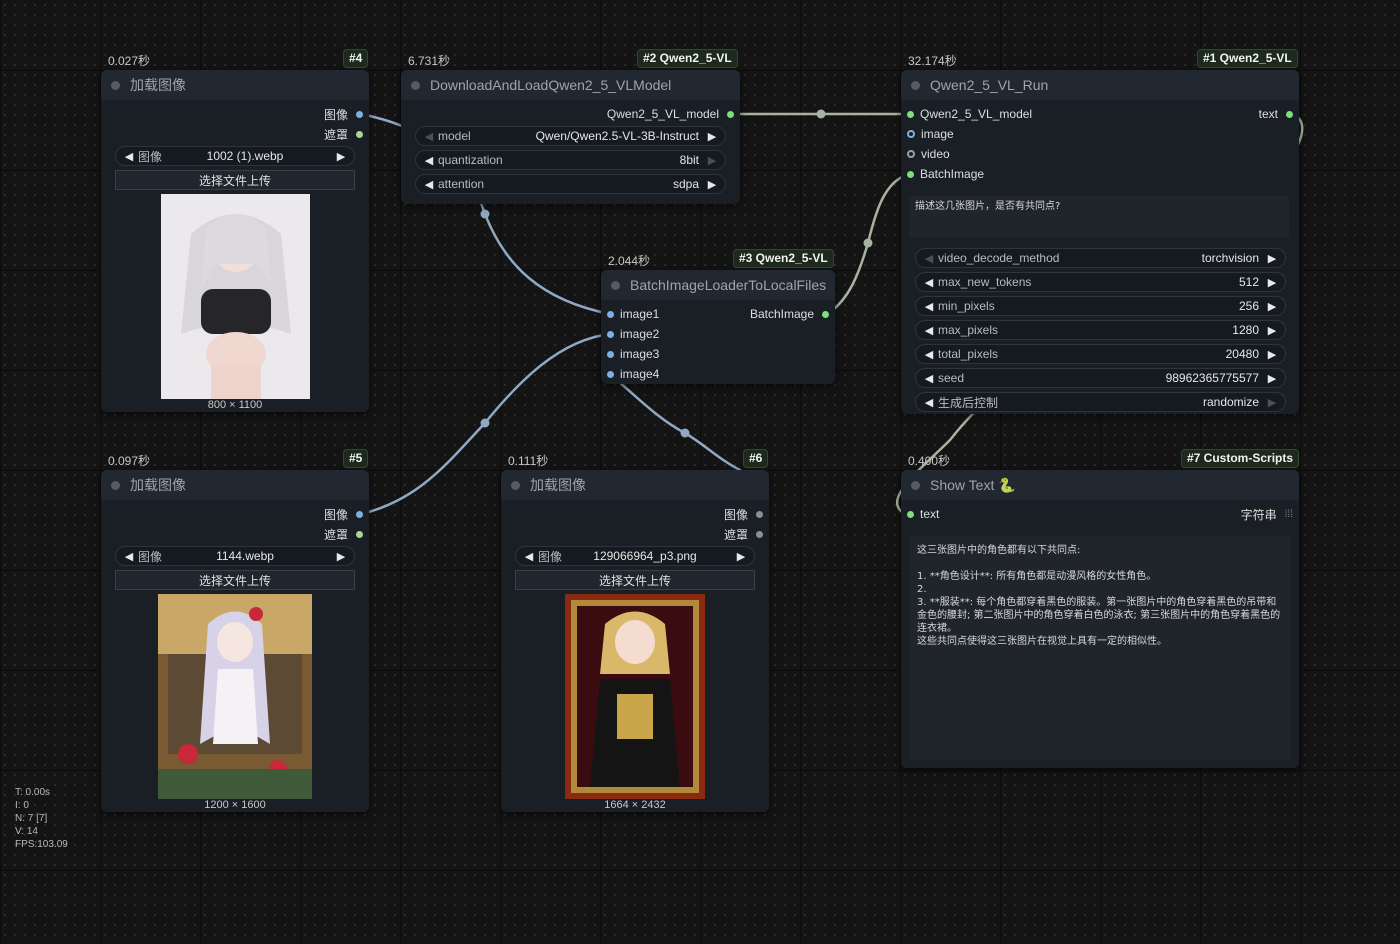 The image size is (1400, 944). I want to click on node6-image-combo: ◀ 图像 129066964_p3.png ▶, so click(635, 556).